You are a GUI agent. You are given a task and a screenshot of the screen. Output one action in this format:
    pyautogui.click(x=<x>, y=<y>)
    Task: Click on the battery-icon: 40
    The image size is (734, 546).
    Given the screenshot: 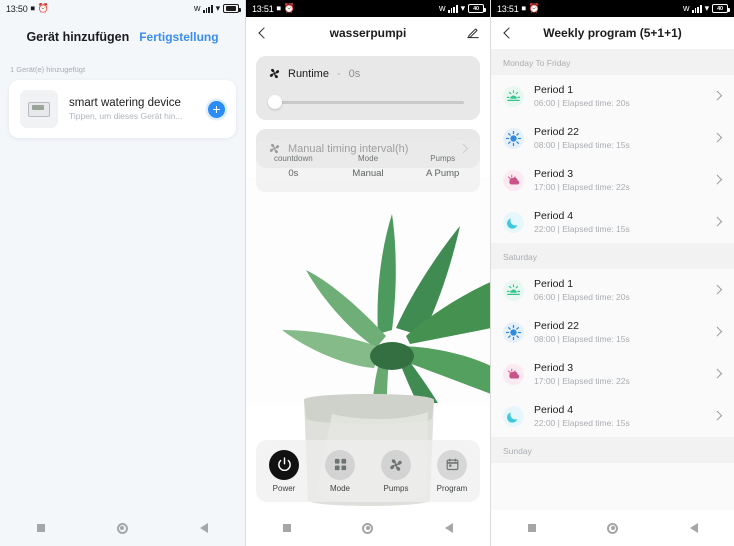 What is the action you would take?
    pyautogui.click(x=477, y=8)
    